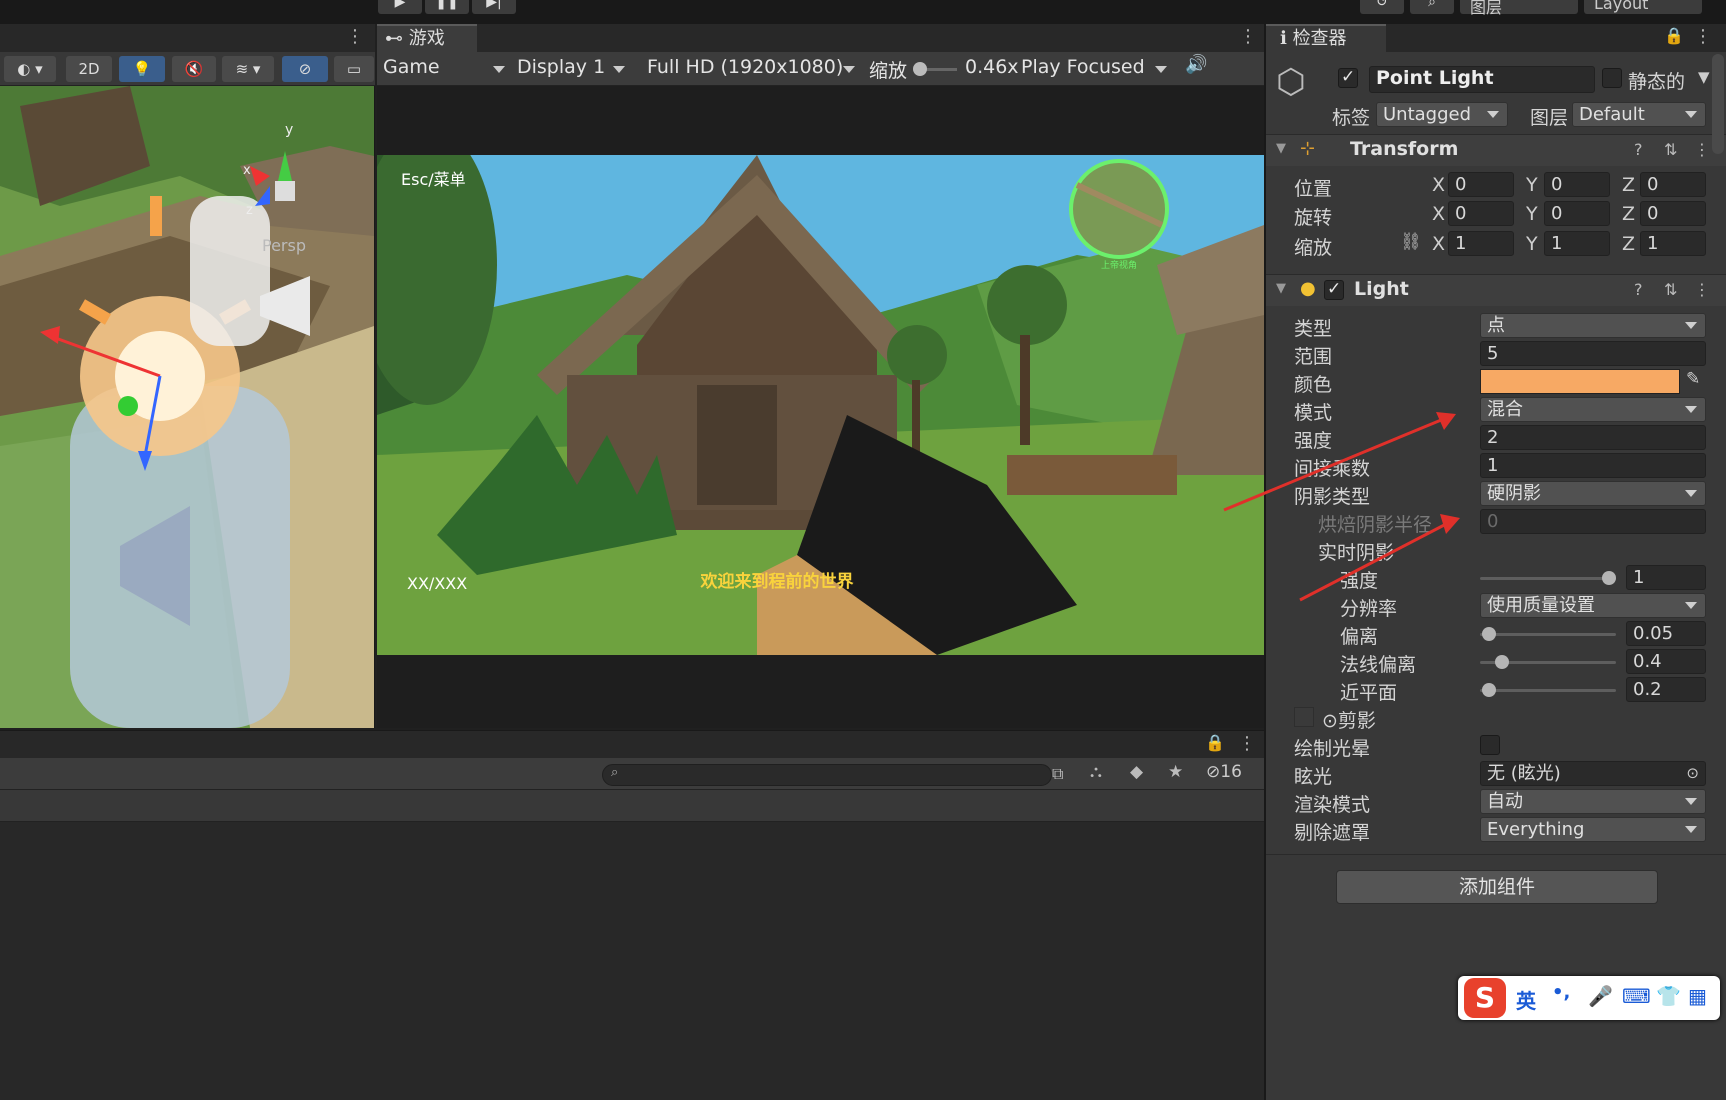 The image size is (1726, 1100). I want to click on color-label: 颜色, so click(1313, 385).